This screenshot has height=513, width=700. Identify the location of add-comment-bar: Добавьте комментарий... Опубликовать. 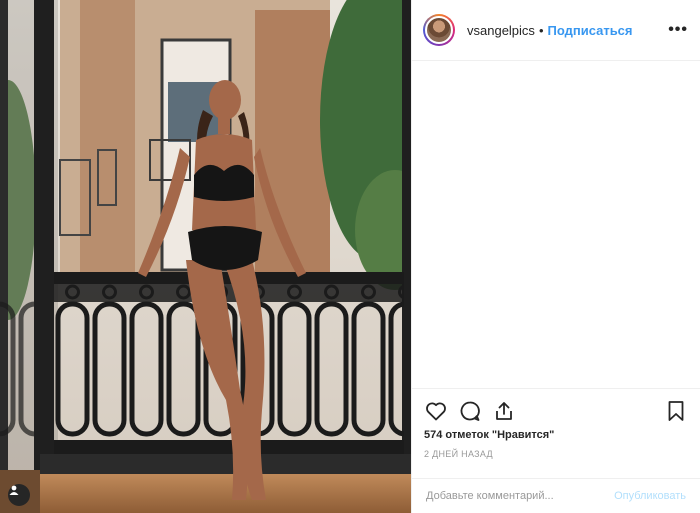
(556, 495).